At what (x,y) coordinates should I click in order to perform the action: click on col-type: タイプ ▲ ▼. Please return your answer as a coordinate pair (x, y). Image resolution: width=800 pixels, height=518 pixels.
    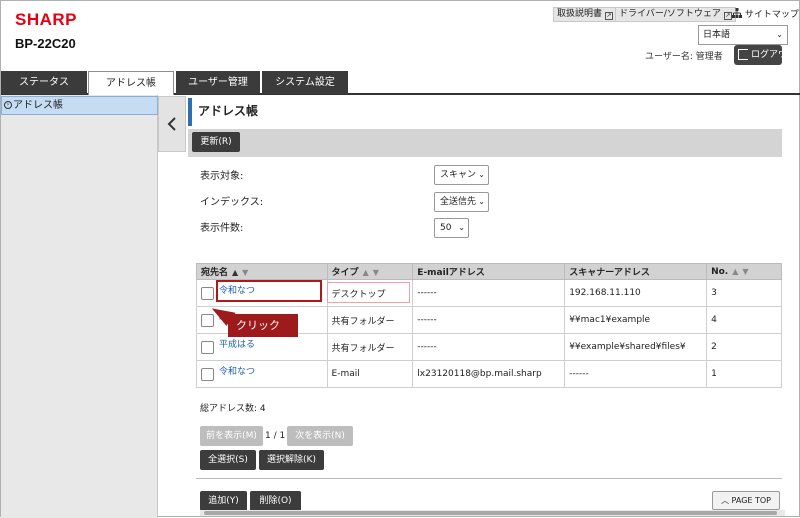
    Looking at the image, I should click on (370, 271).